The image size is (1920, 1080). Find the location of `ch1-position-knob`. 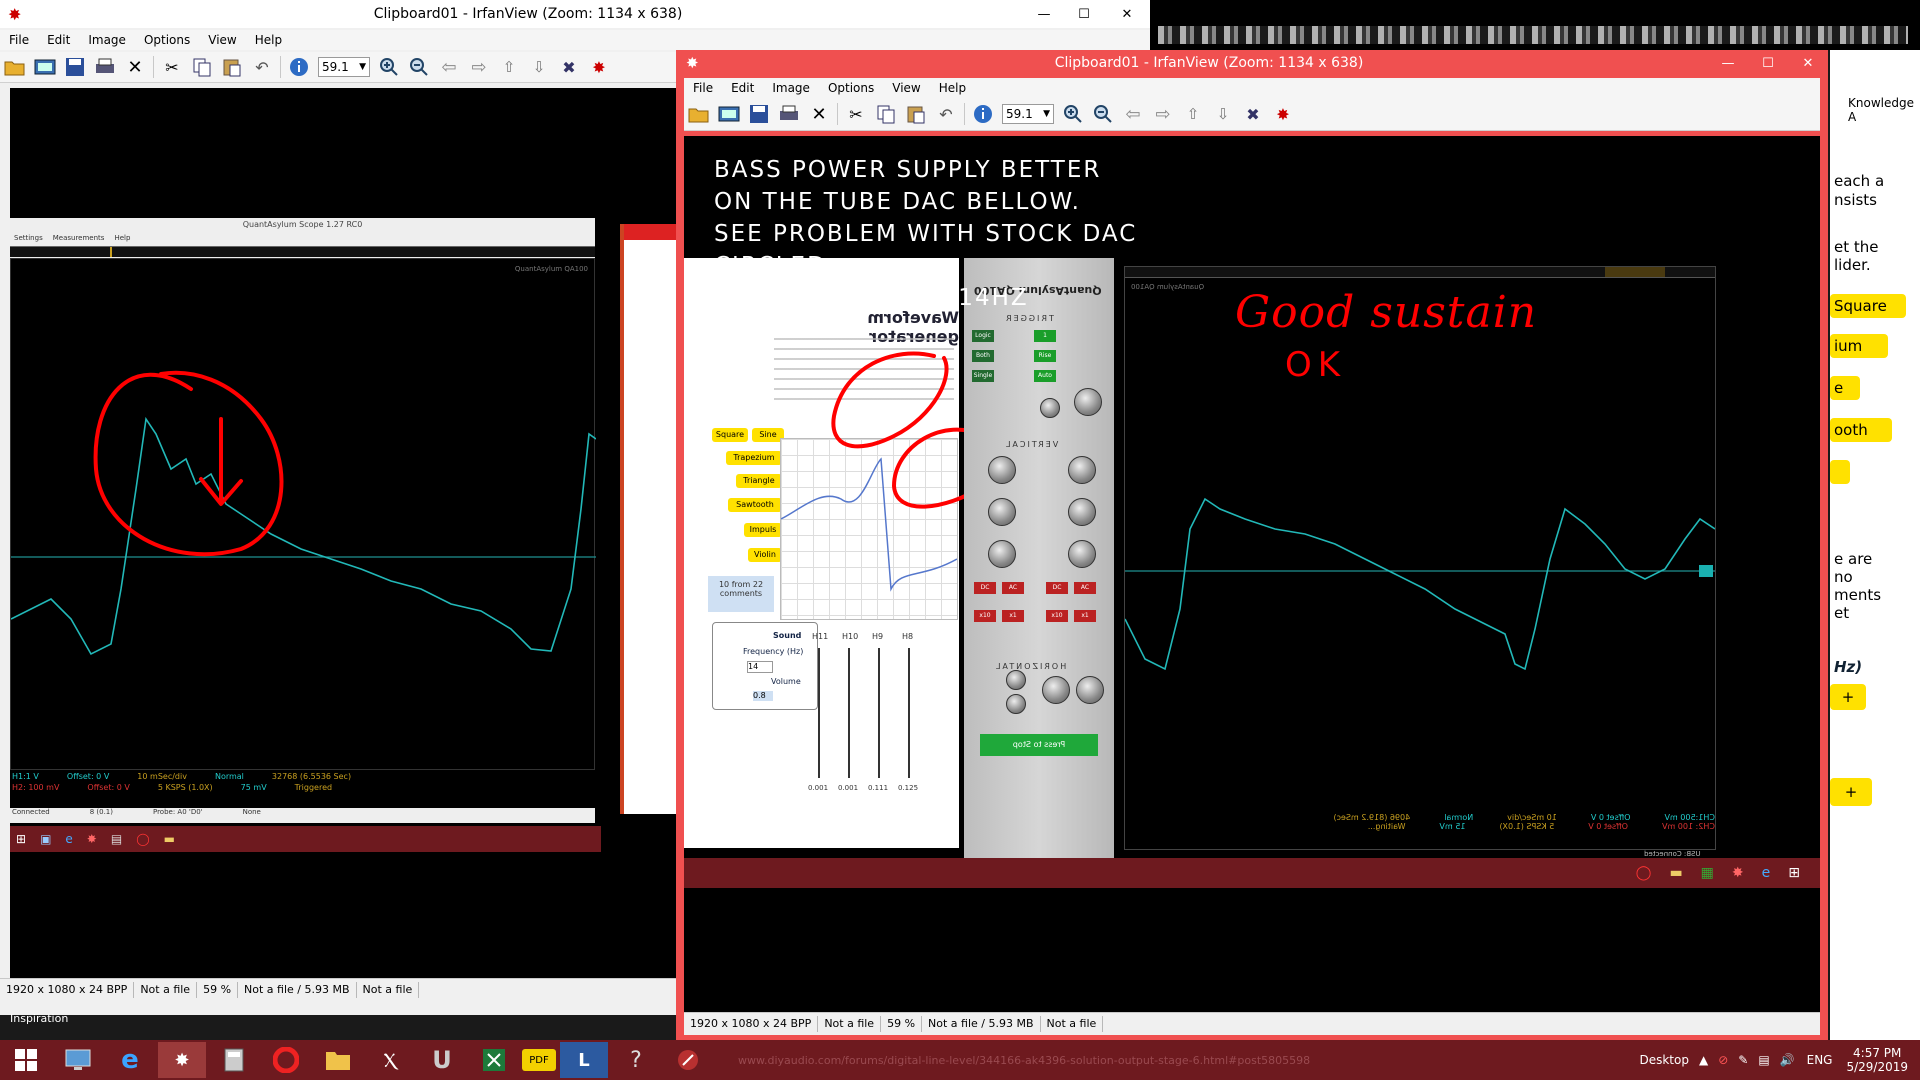

ch1-position-knob is located at coordinates (1082, 512).